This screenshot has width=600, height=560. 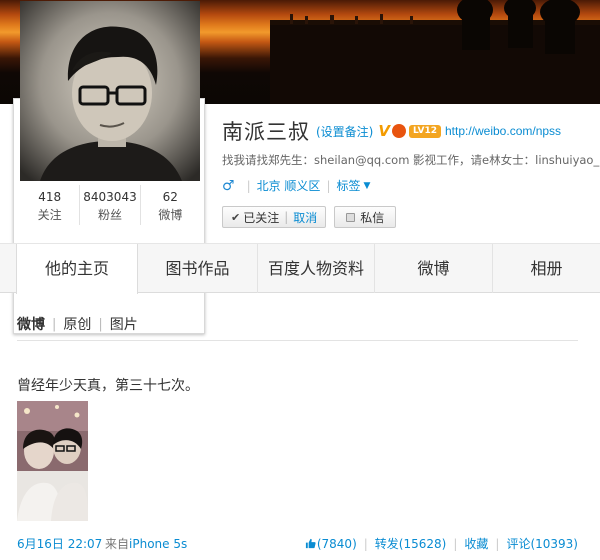 I want to click on stat-following-count: 418, so click(x=50, y=197).